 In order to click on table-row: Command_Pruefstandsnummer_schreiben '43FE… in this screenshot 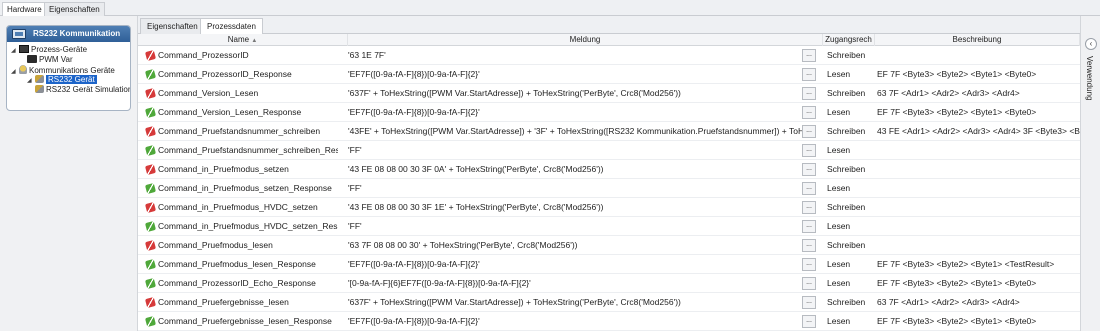, I will do `click(609, 131)`.